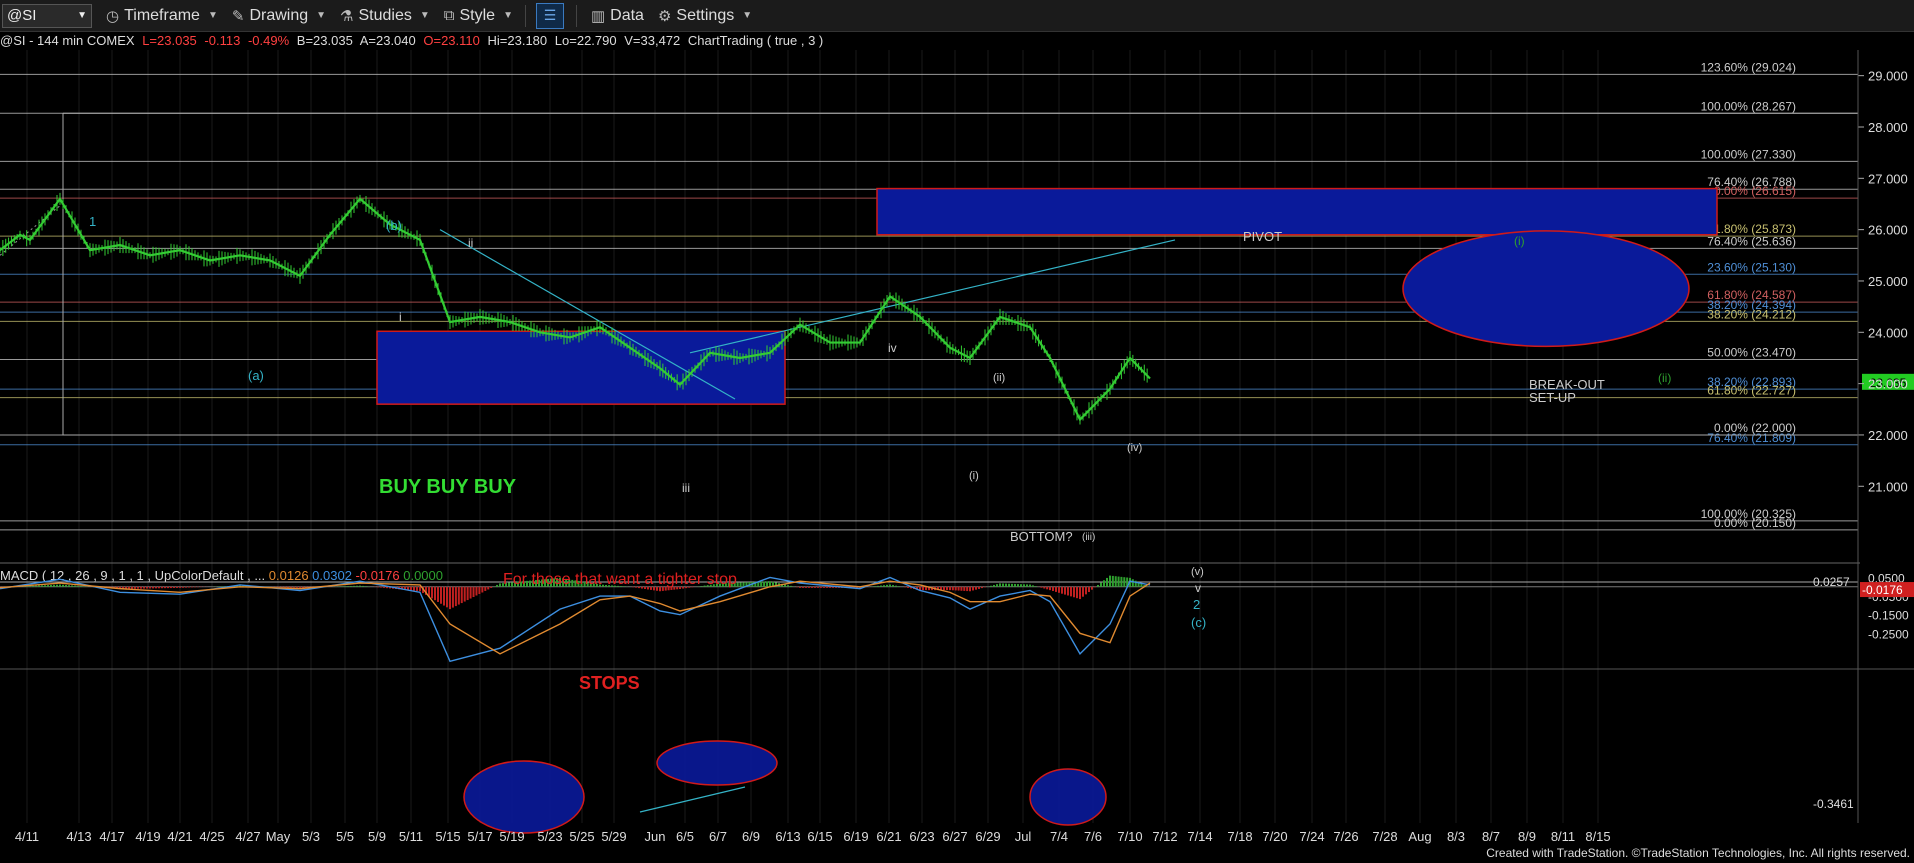 The image size is (1914, 863). What do you see at coordinates (751, 836) in the screenshot?
I see `date-tick-label: 6/9` at bounding box center [751, 836].